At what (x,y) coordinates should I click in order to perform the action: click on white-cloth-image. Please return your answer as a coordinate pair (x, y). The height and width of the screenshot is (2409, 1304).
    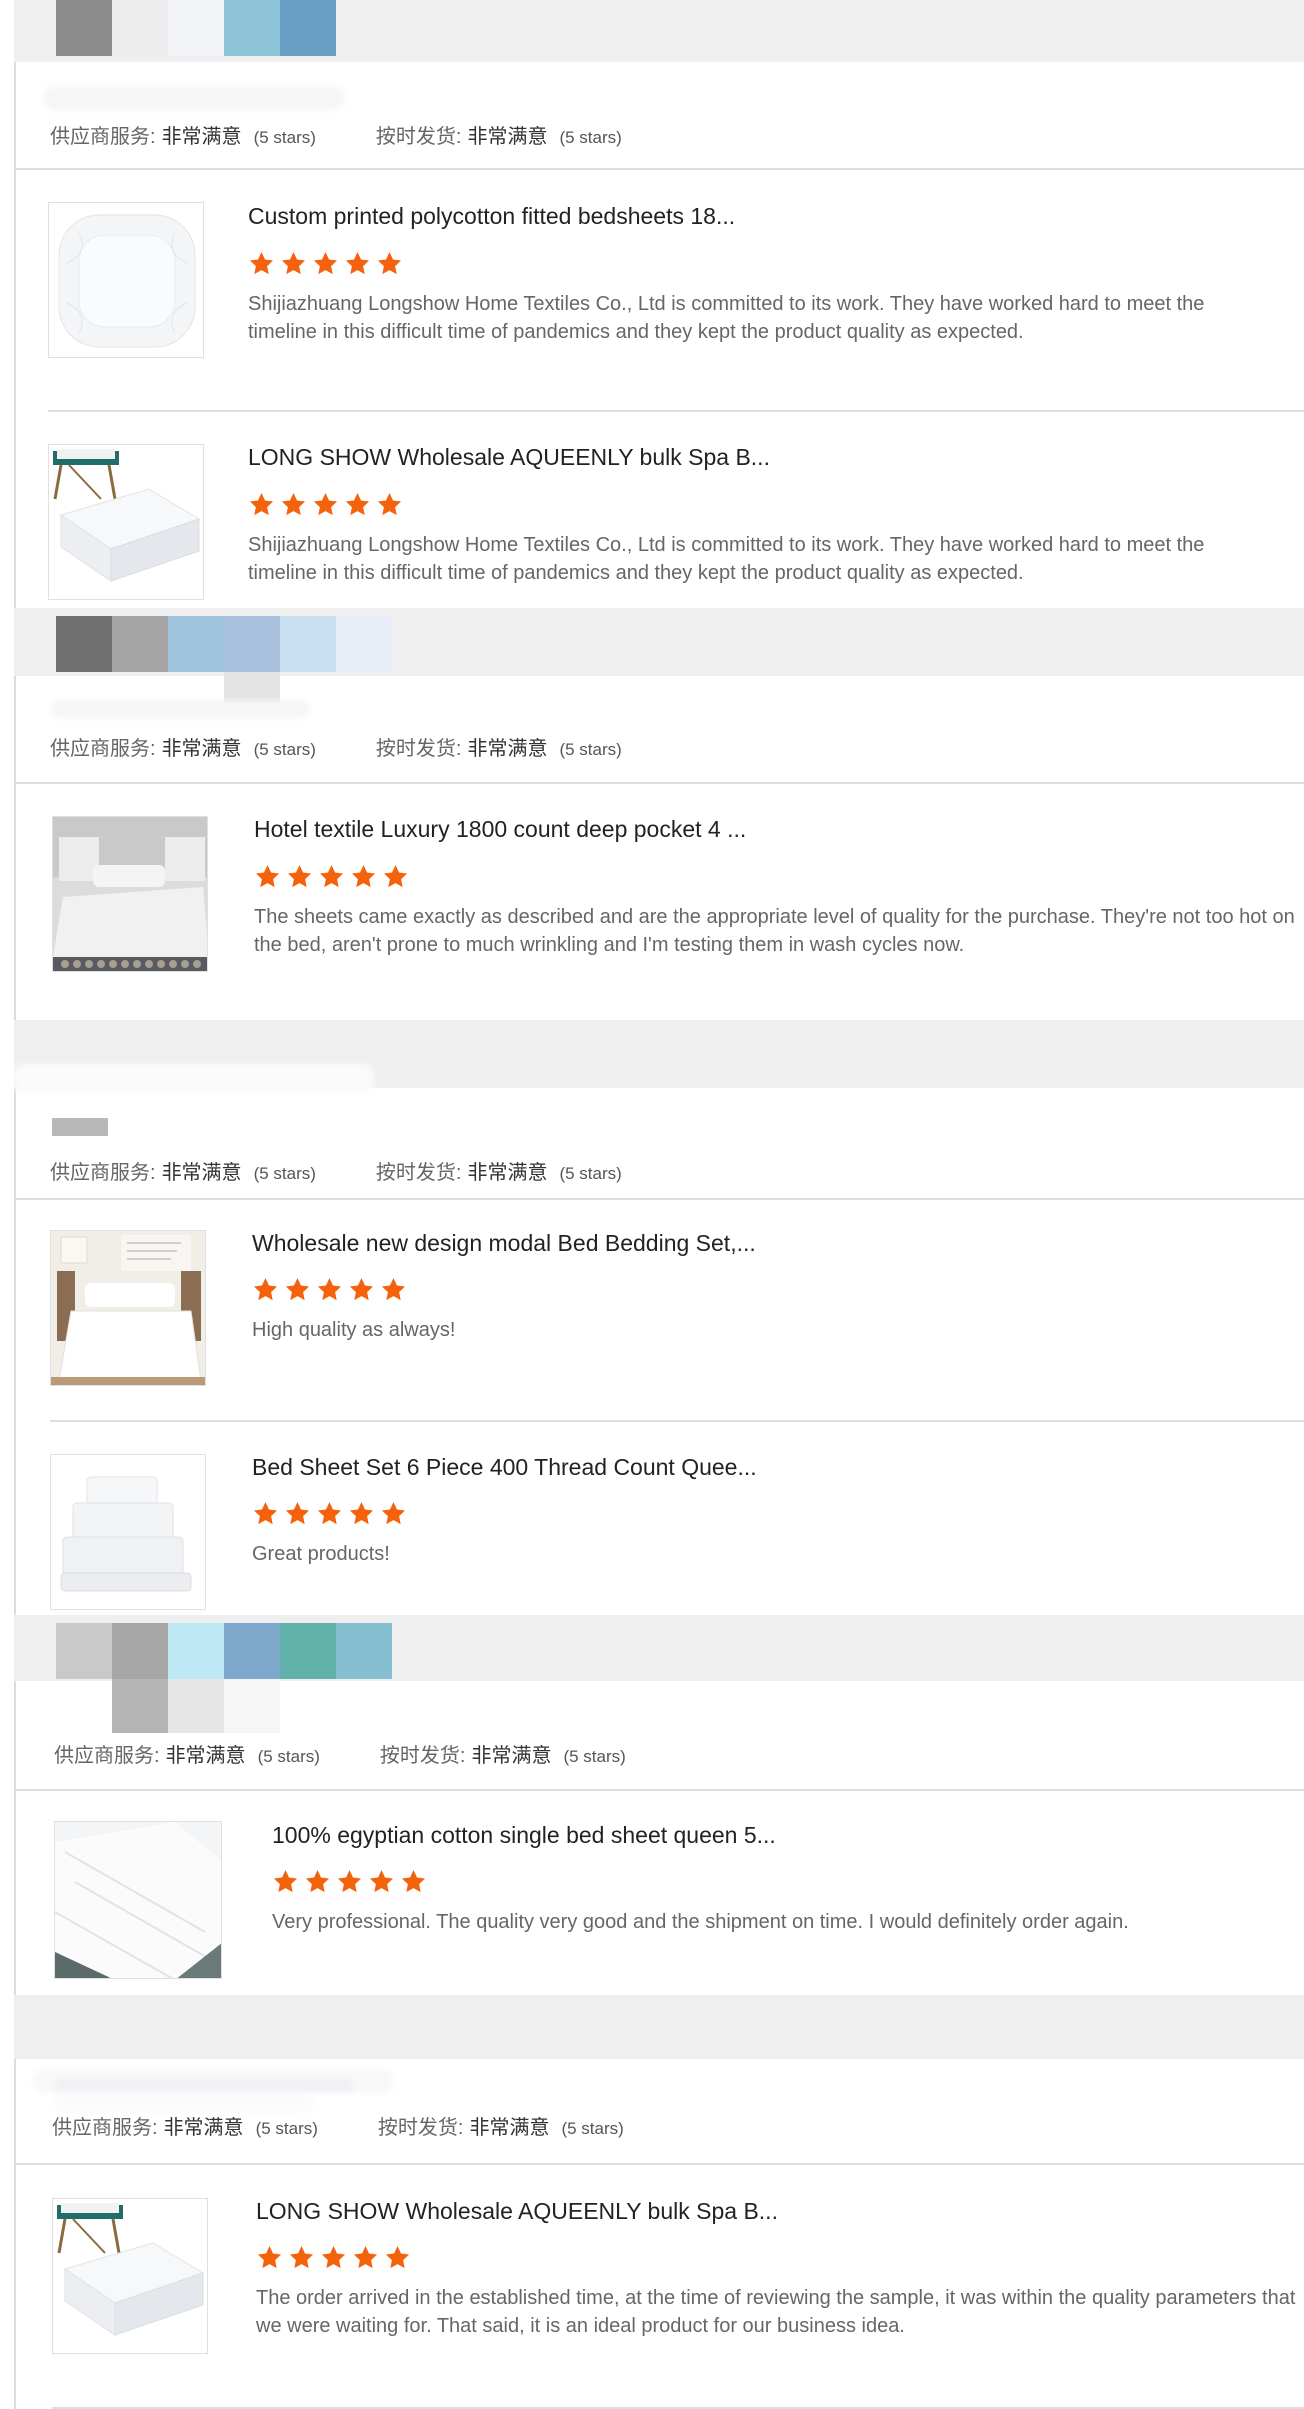
    Looking at the image, I should click on (138, 1900).